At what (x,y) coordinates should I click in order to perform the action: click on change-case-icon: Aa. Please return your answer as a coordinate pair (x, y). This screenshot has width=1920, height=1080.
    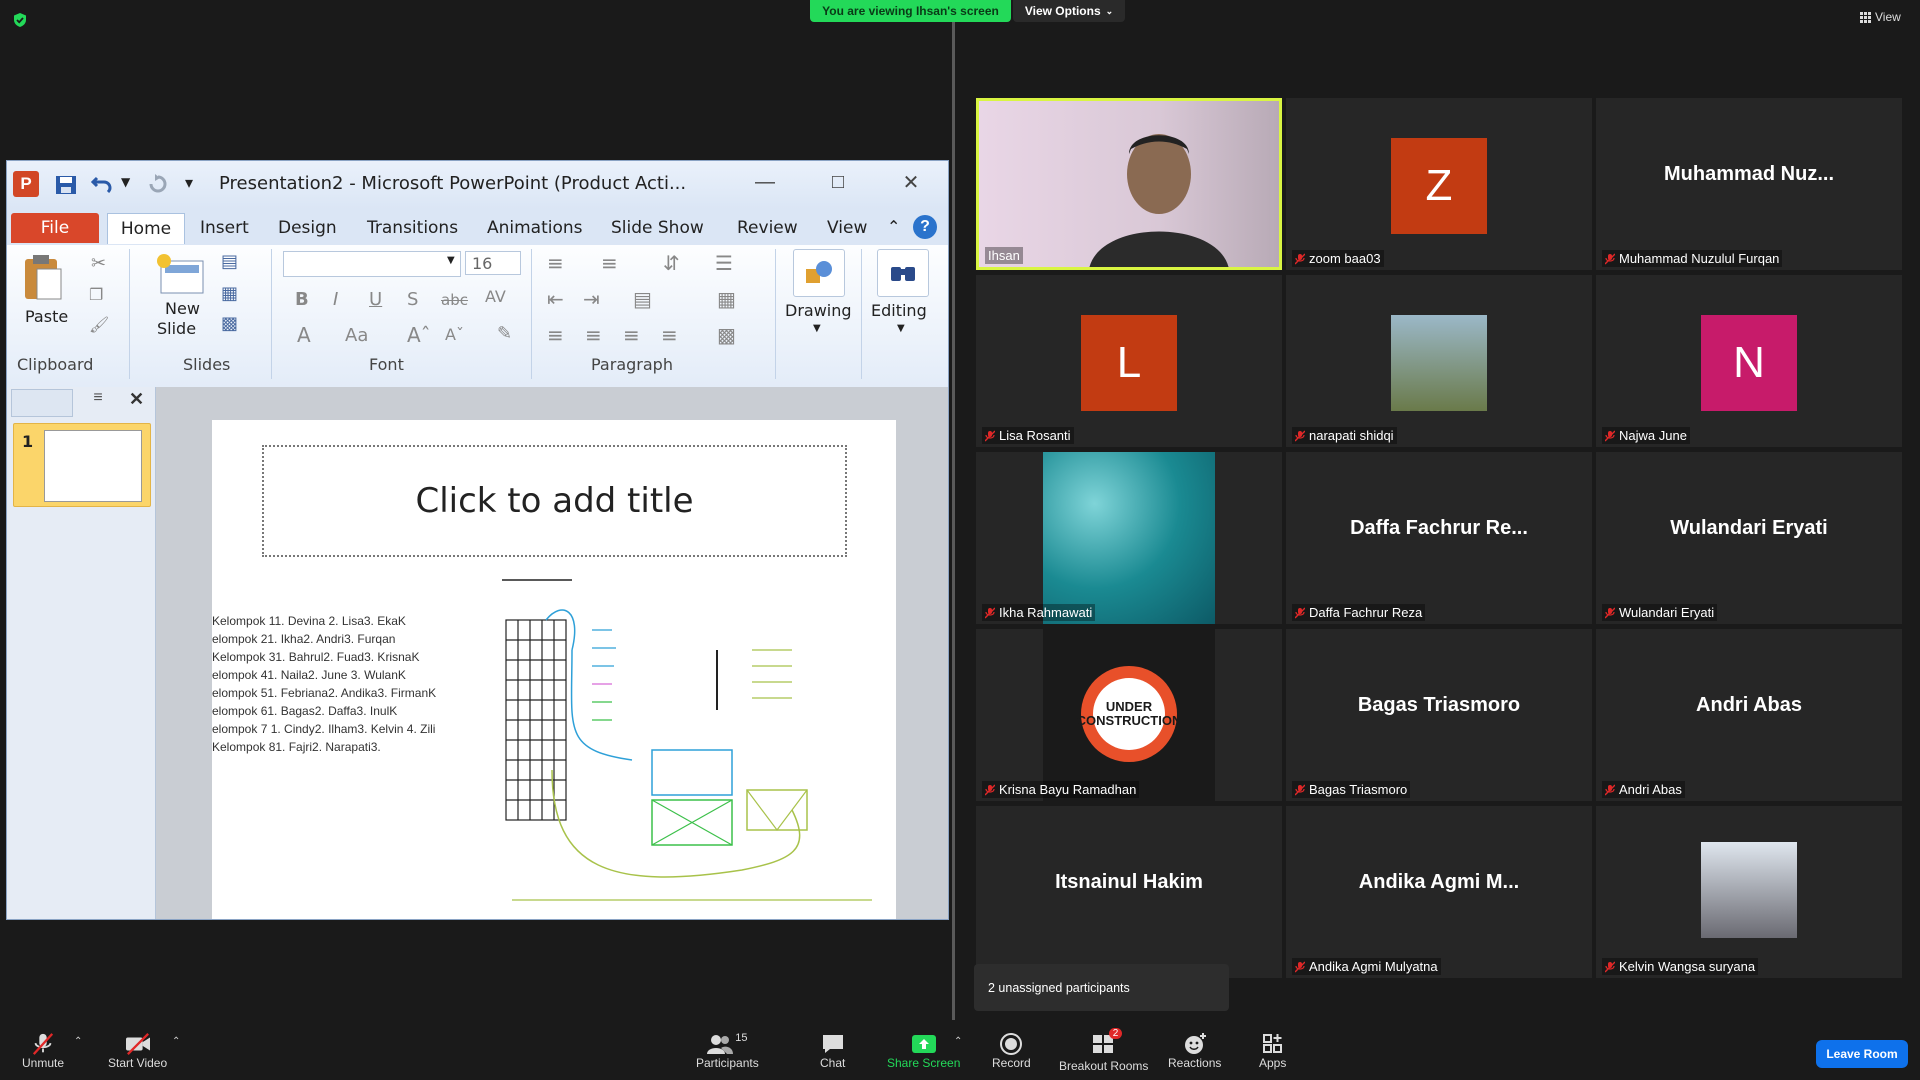
    Looking at the image, I should click on (356, 335).